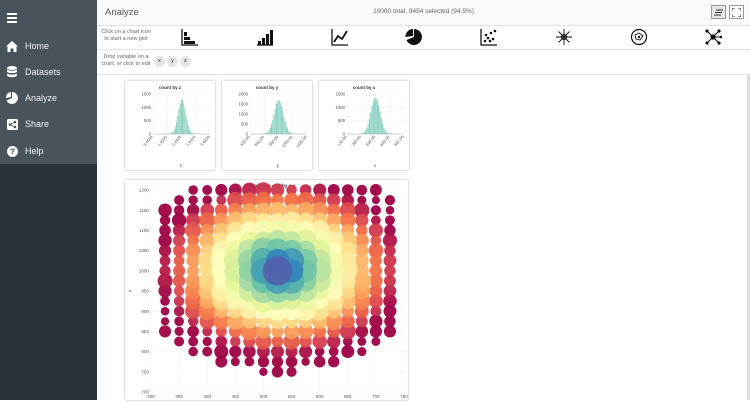 This screenshot has width=750, height=405. Describe the element at coordinates (48, 151) in the screenshot. I see `sidebar-item-help: ? Help` at that location.